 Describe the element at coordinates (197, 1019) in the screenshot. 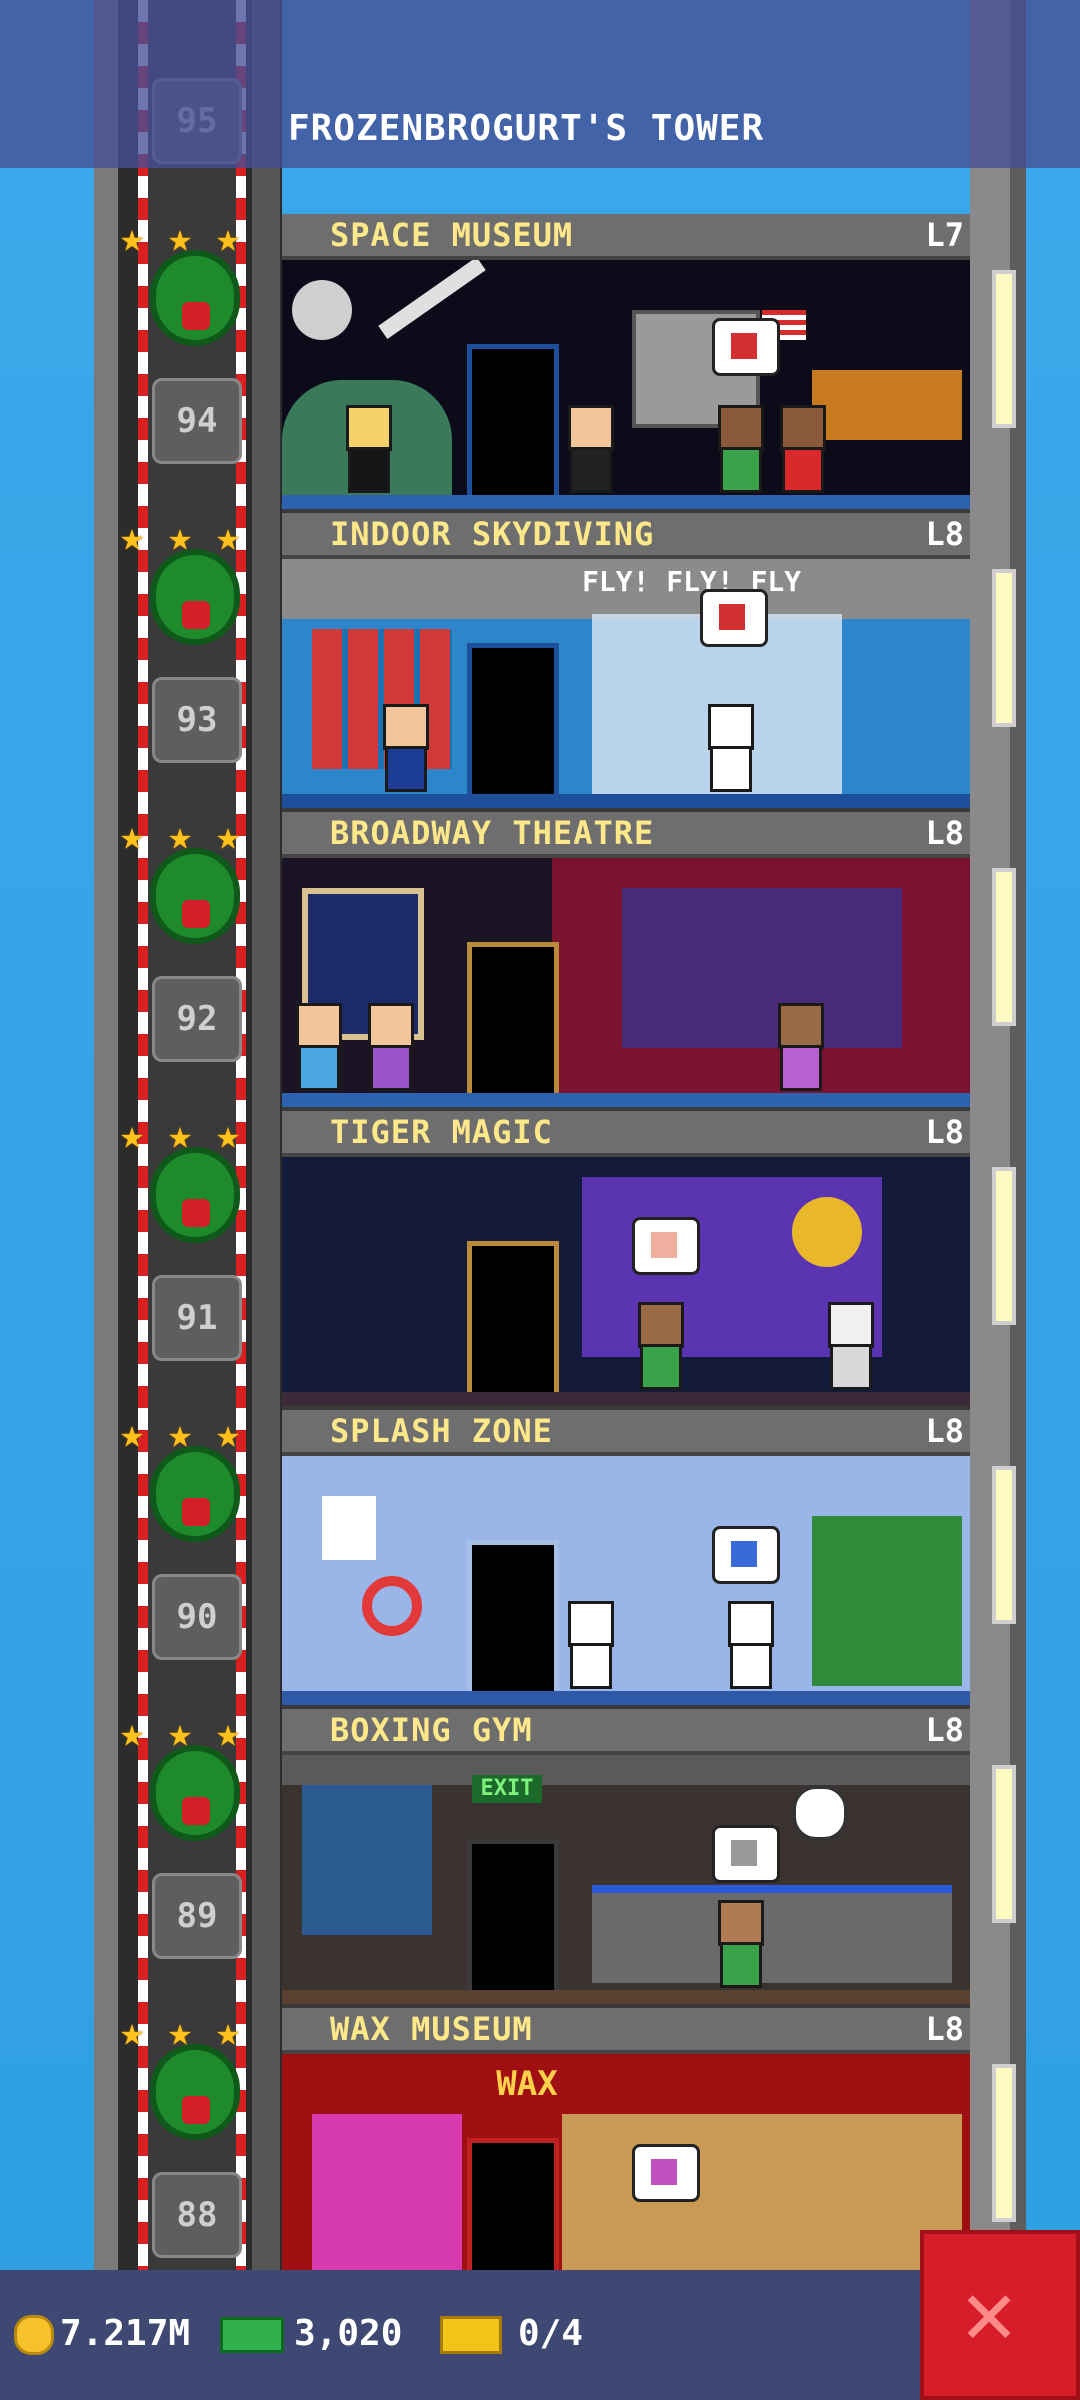

I see `elevator-floor-number: 92` at that location.